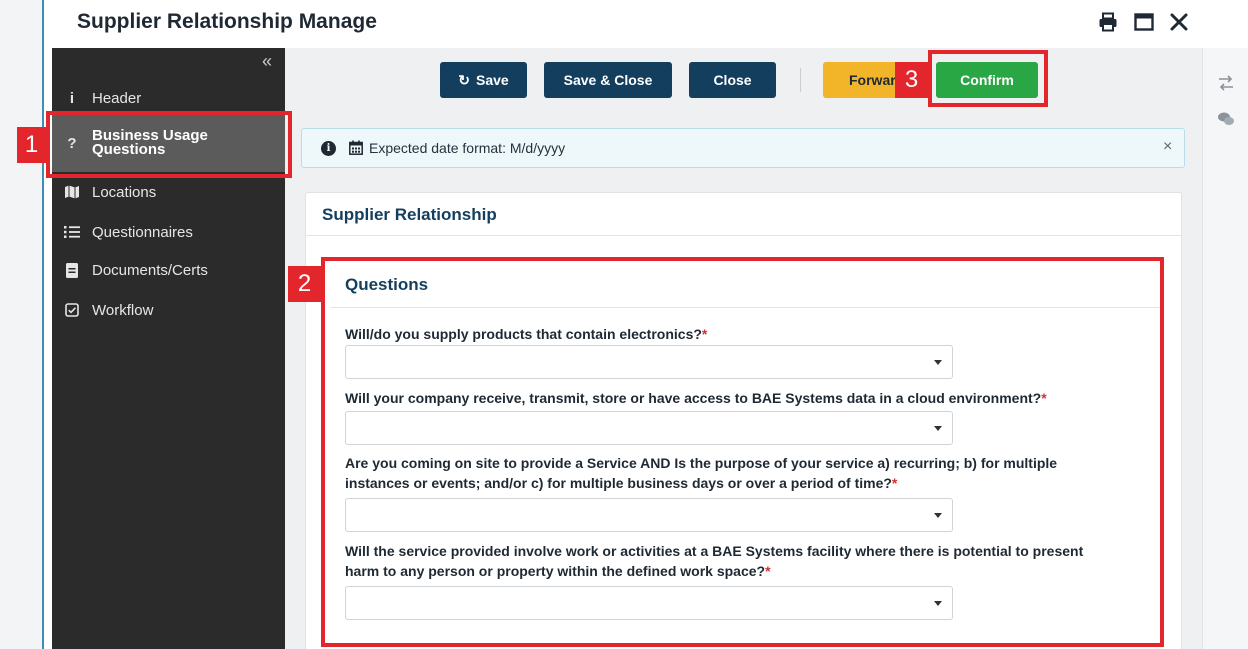 Image resolution: width=1248 pixels, height=649 pixels. What do you see at coordinates (356, 147) in the screenshot?
I see `calendar-icon` at bounding box center [356, 147].